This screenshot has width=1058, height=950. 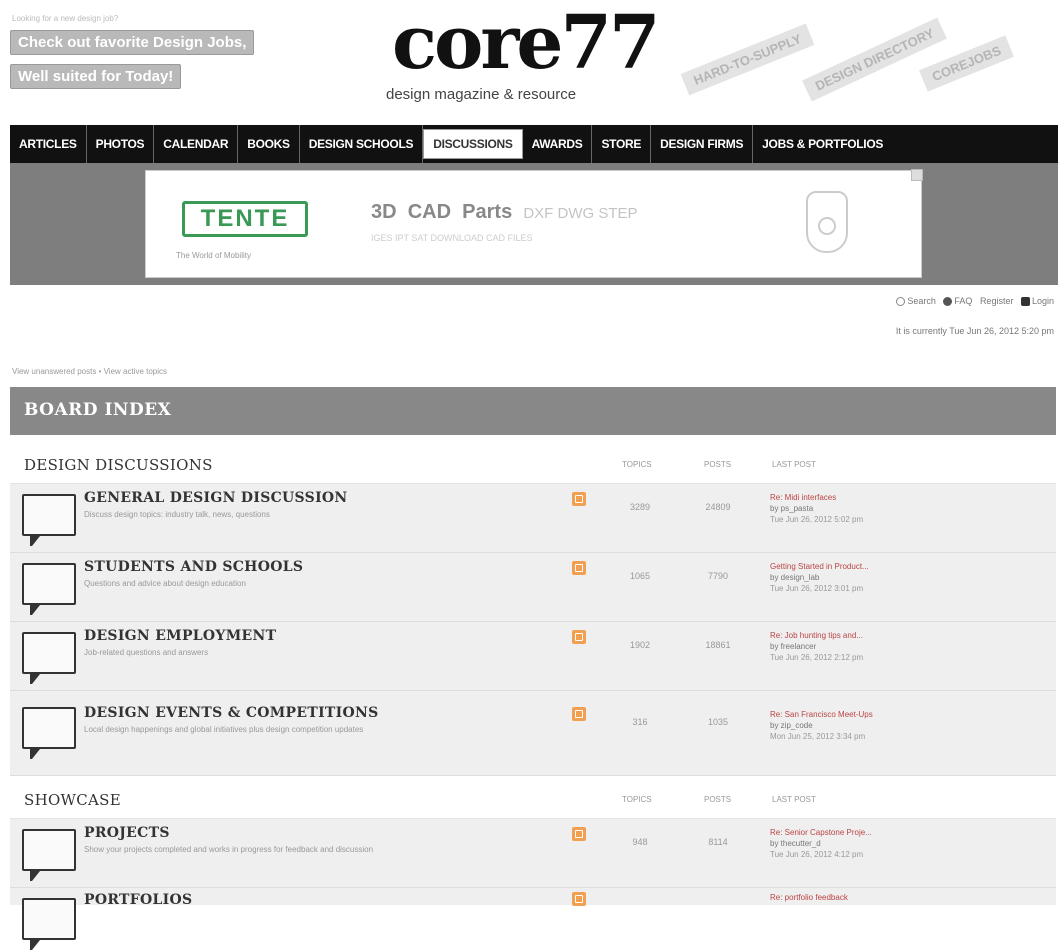 I want to click on last-post-author: by ps_pasta, so click(x=816, y=508).